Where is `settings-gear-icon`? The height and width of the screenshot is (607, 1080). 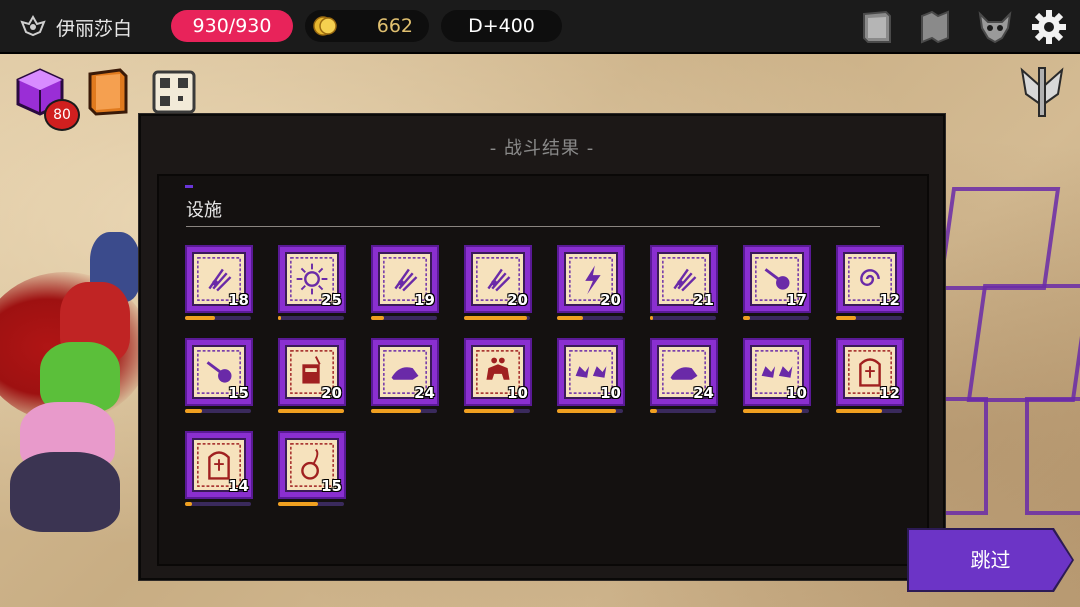 settings-gear-icon is located at coordinates (1049, 27).